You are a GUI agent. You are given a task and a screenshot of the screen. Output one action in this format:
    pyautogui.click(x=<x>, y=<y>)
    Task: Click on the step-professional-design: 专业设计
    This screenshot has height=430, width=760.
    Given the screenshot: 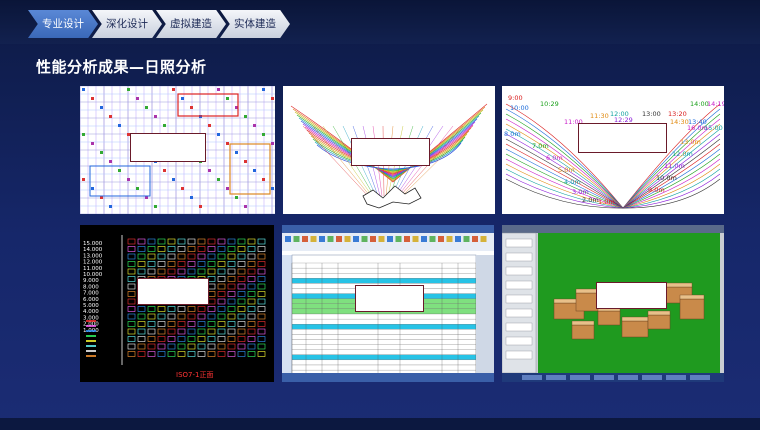 What is the action you would take?
    pyautogui.click(x=63, y=24)
    